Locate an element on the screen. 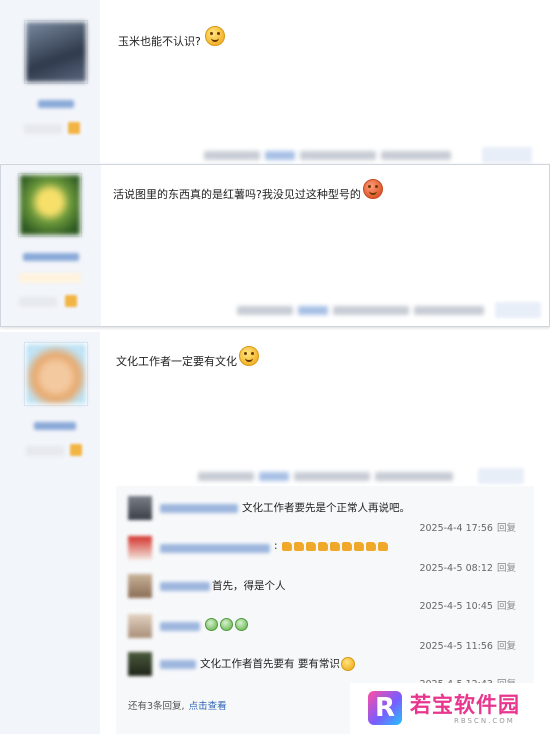  sub-reply-meta: 2025-4-5 11:56 回复 is located at coordinates (467, 646).